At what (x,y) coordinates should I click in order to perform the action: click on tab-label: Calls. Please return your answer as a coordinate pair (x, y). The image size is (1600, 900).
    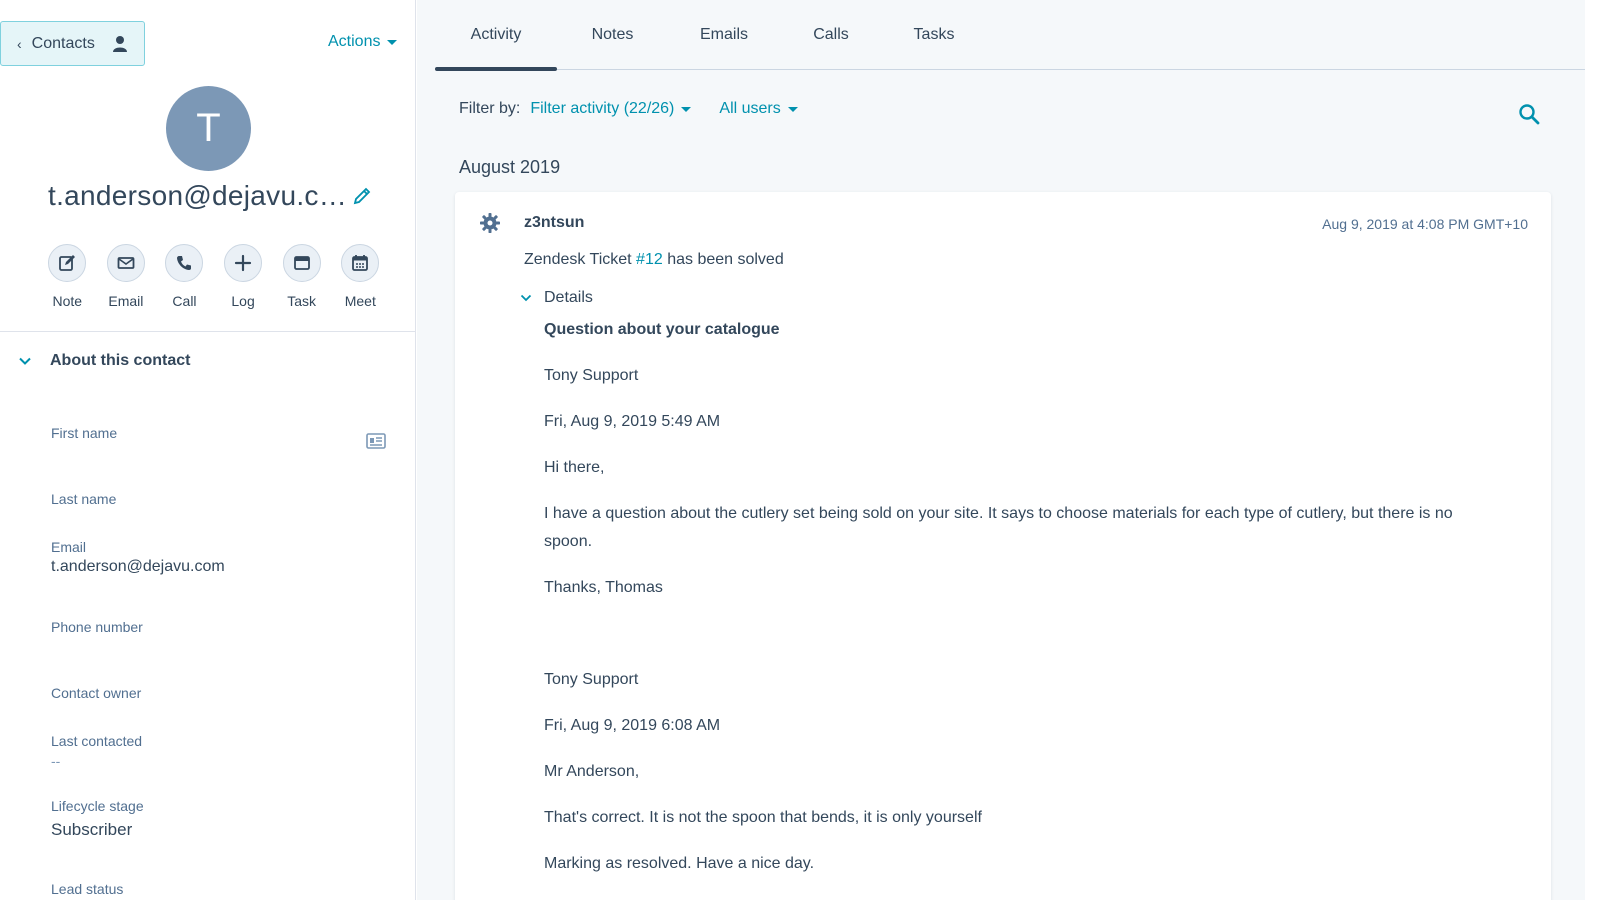
    Looking at the image, I should click on (831, 34).